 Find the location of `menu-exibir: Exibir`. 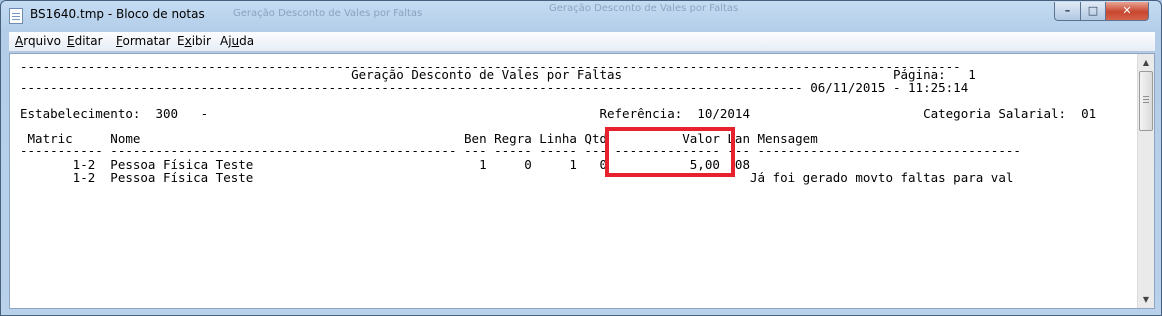

menu-exibir: Exibir is located at coordinates (194, 41).